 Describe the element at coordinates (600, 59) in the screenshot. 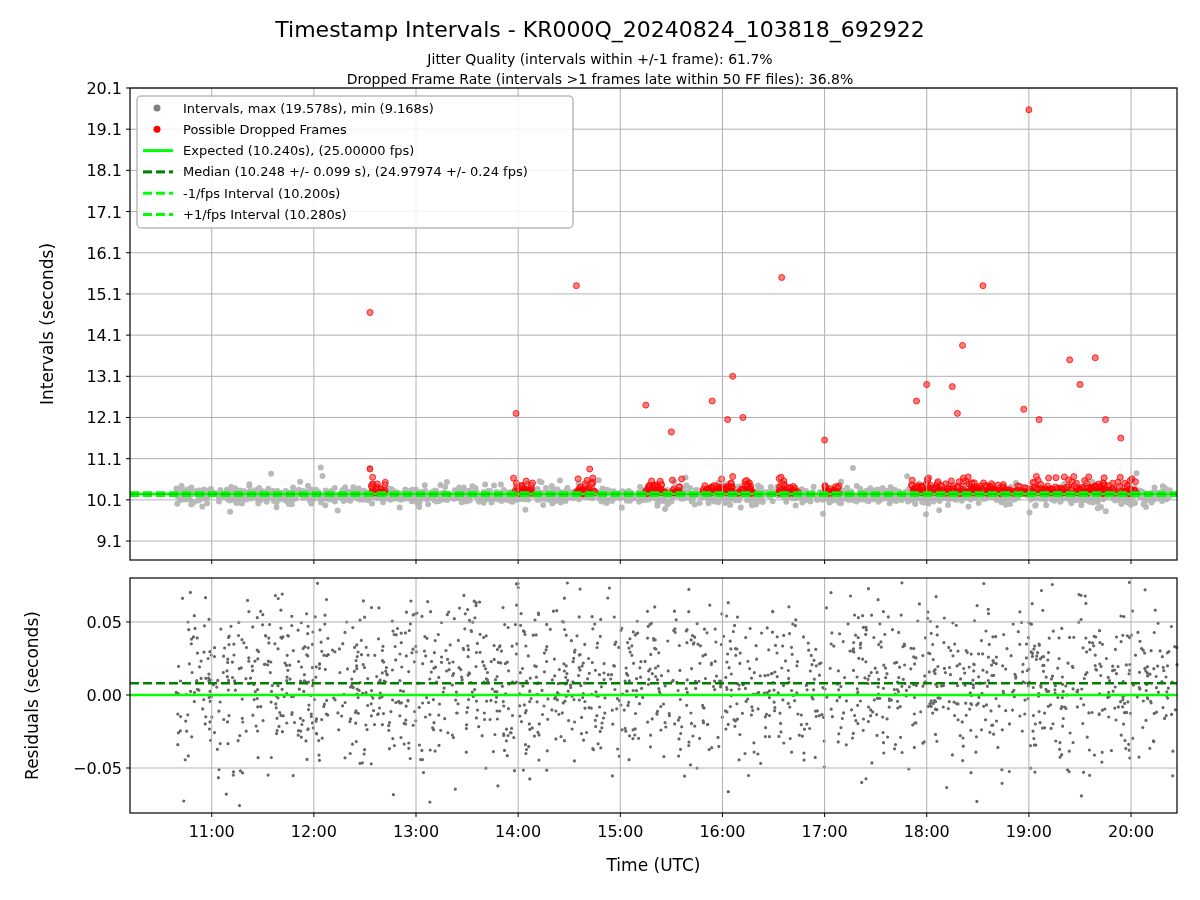

I see `chart-subtitle: Jitter Quality (intervals within +/-1 frame): 61.7%` at that location.